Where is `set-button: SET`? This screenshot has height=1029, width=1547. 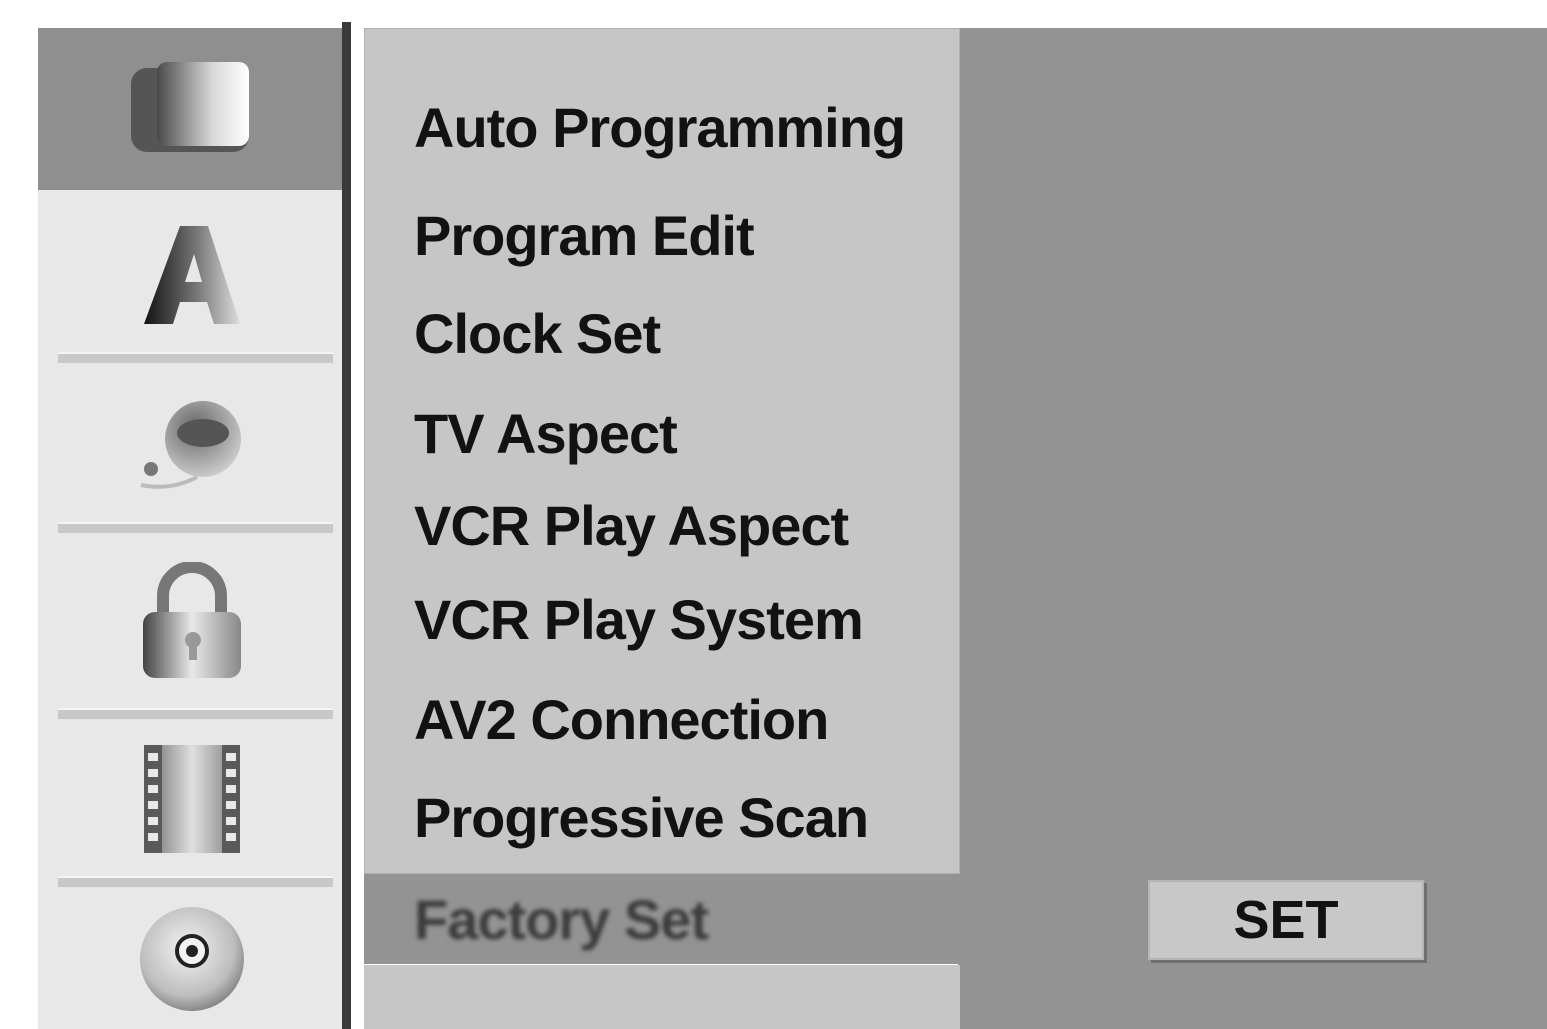
set-button: SET is located at coordinates (1286, 920).